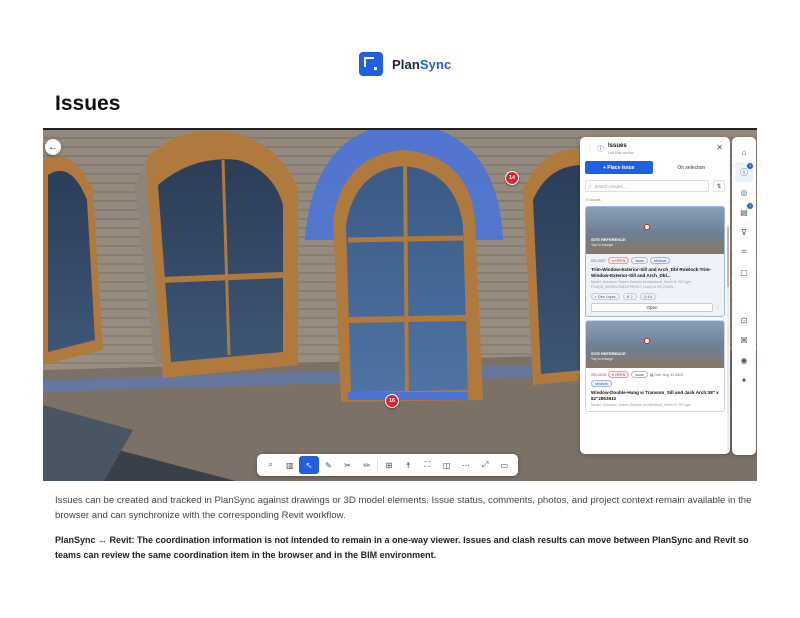  I want to click on issues-panel-subtitle: List this model, so click(621, 152).